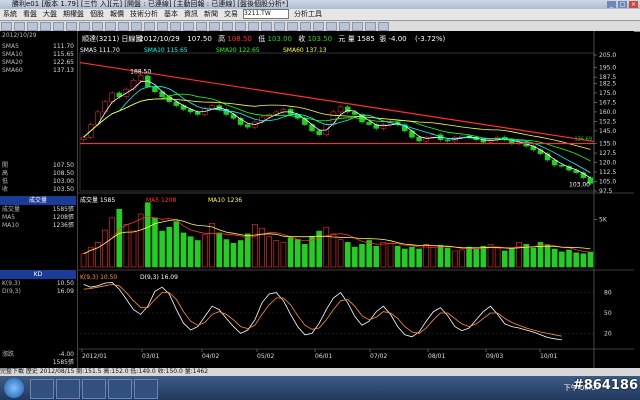 The width and height of the screenshot is (640, 400). What do you see at coordinates (351, 39) in the screenshot?
I see `header-text: 量` at bounding box center [351, 39].